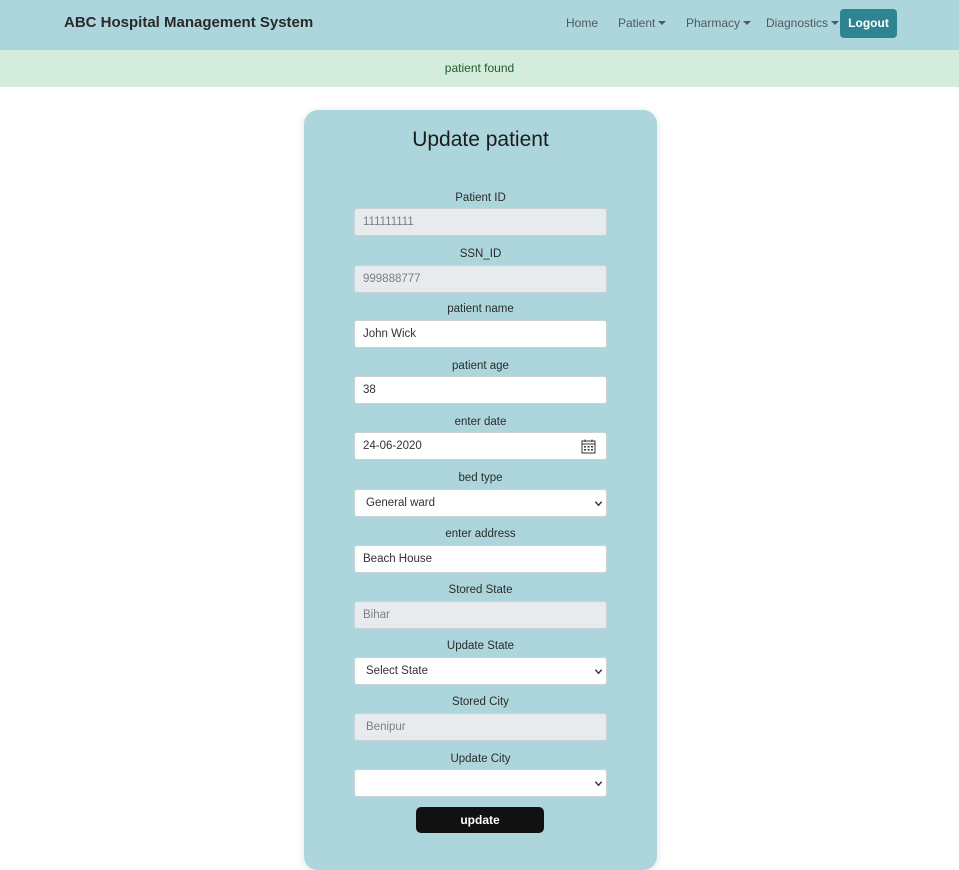 The height and width of the screenshot is (870, 959). What do you see at coordinates (480, 534) in the screenshot?
I see `address-label: enter address` at bounding box center [480, 534].